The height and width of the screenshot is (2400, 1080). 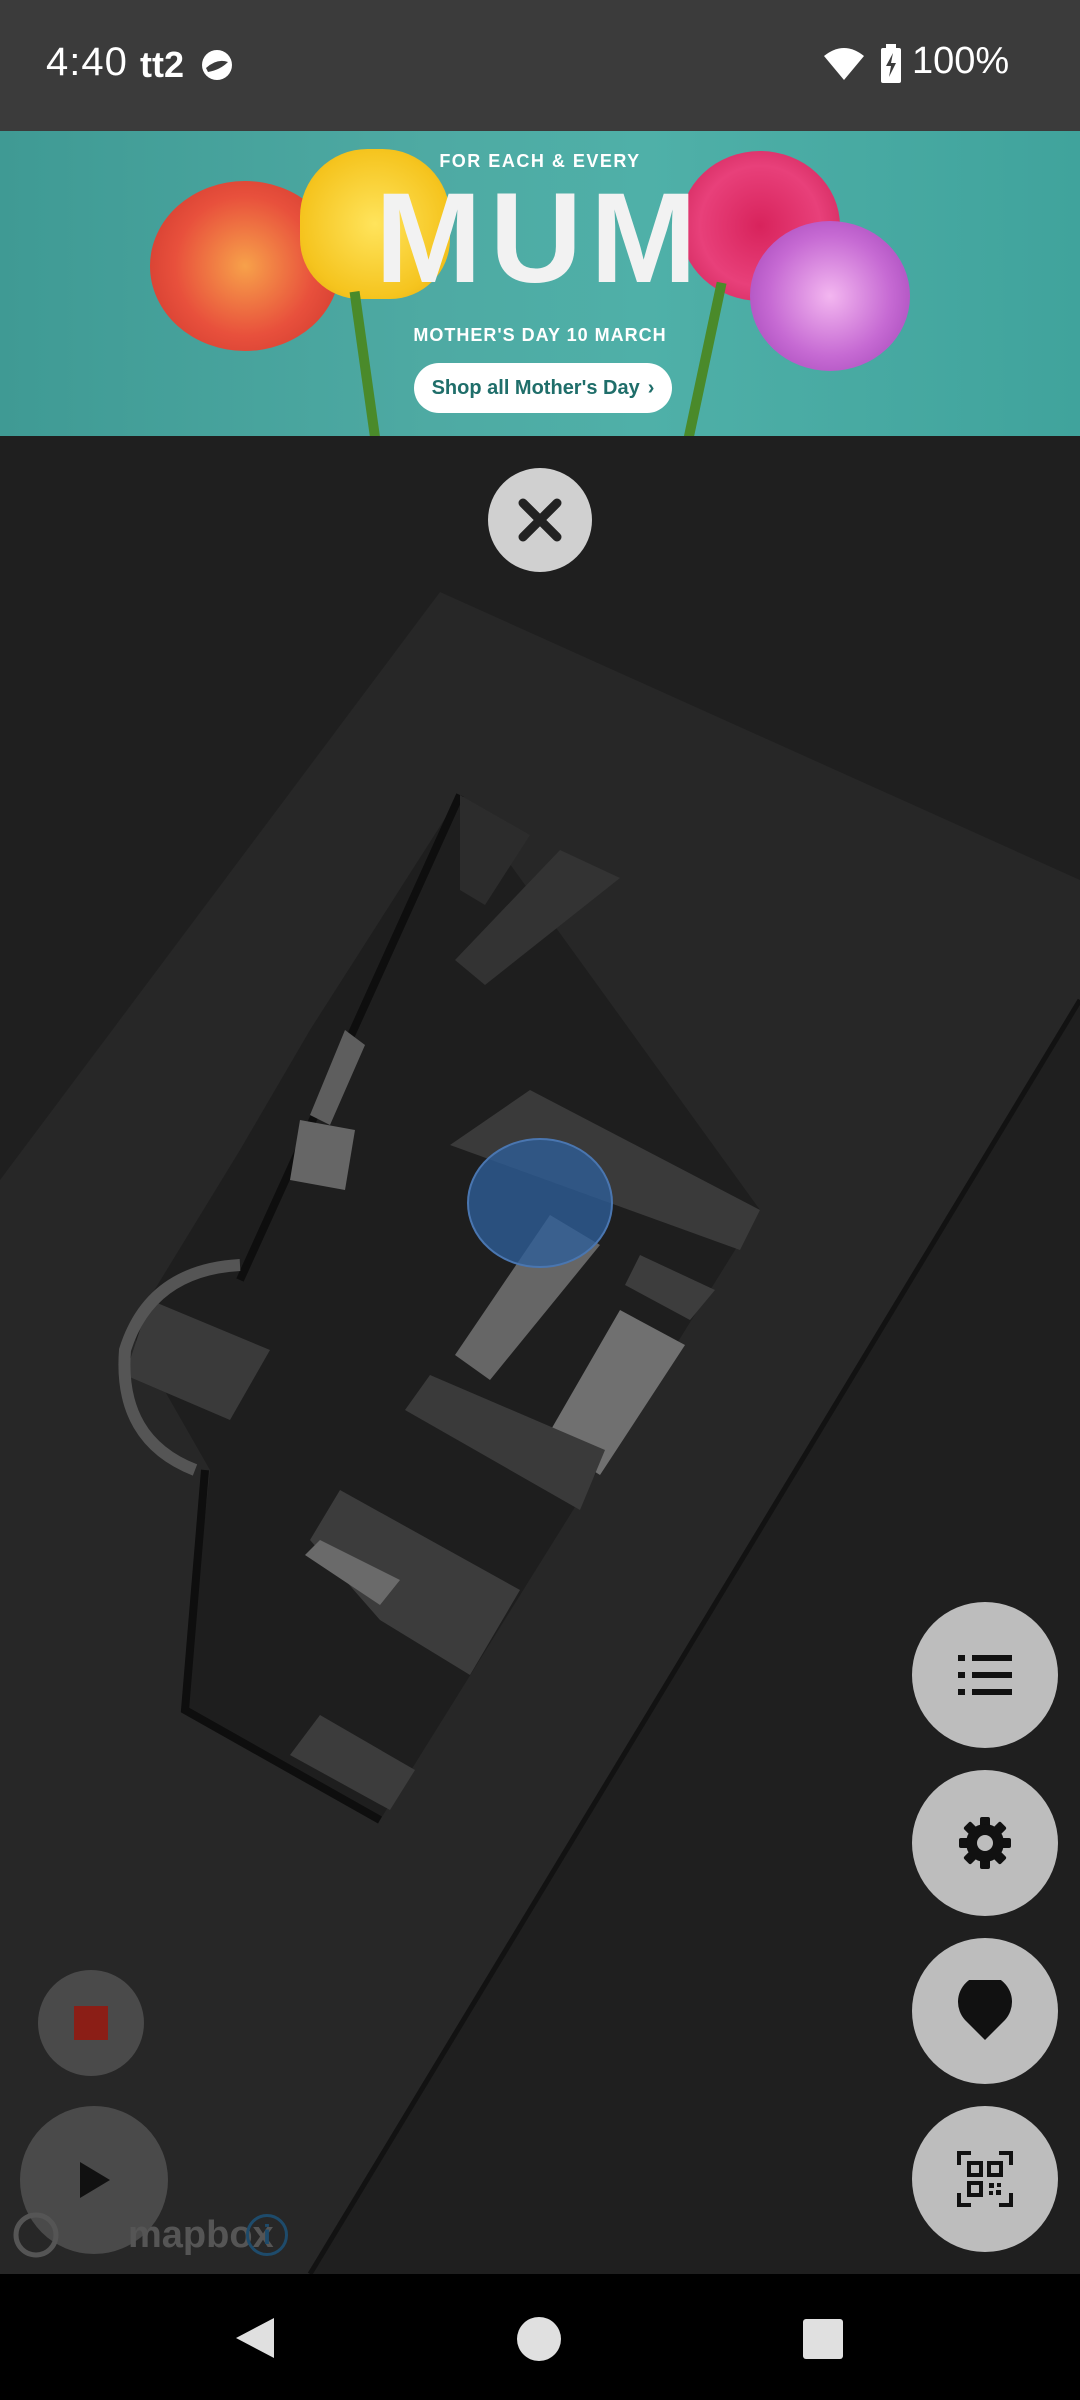 I want to click on user-location-marker, so click(x=540, y=1203).